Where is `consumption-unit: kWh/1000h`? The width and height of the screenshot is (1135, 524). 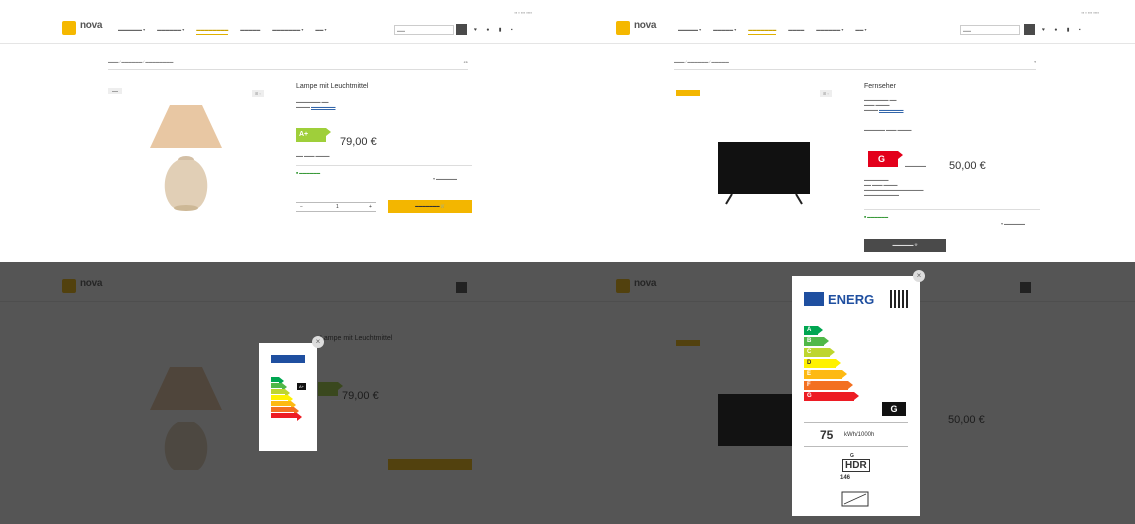 consumption-unit: kWh/1000h is located at coordinates (859, 435).